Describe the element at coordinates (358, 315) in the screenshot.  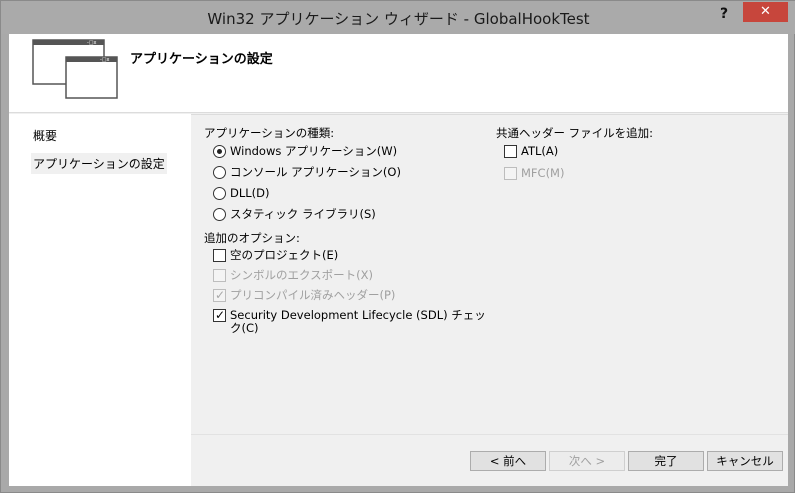
I see `checkbox-label: Security Development Lifecycle (SDL) チェッ` at that location.